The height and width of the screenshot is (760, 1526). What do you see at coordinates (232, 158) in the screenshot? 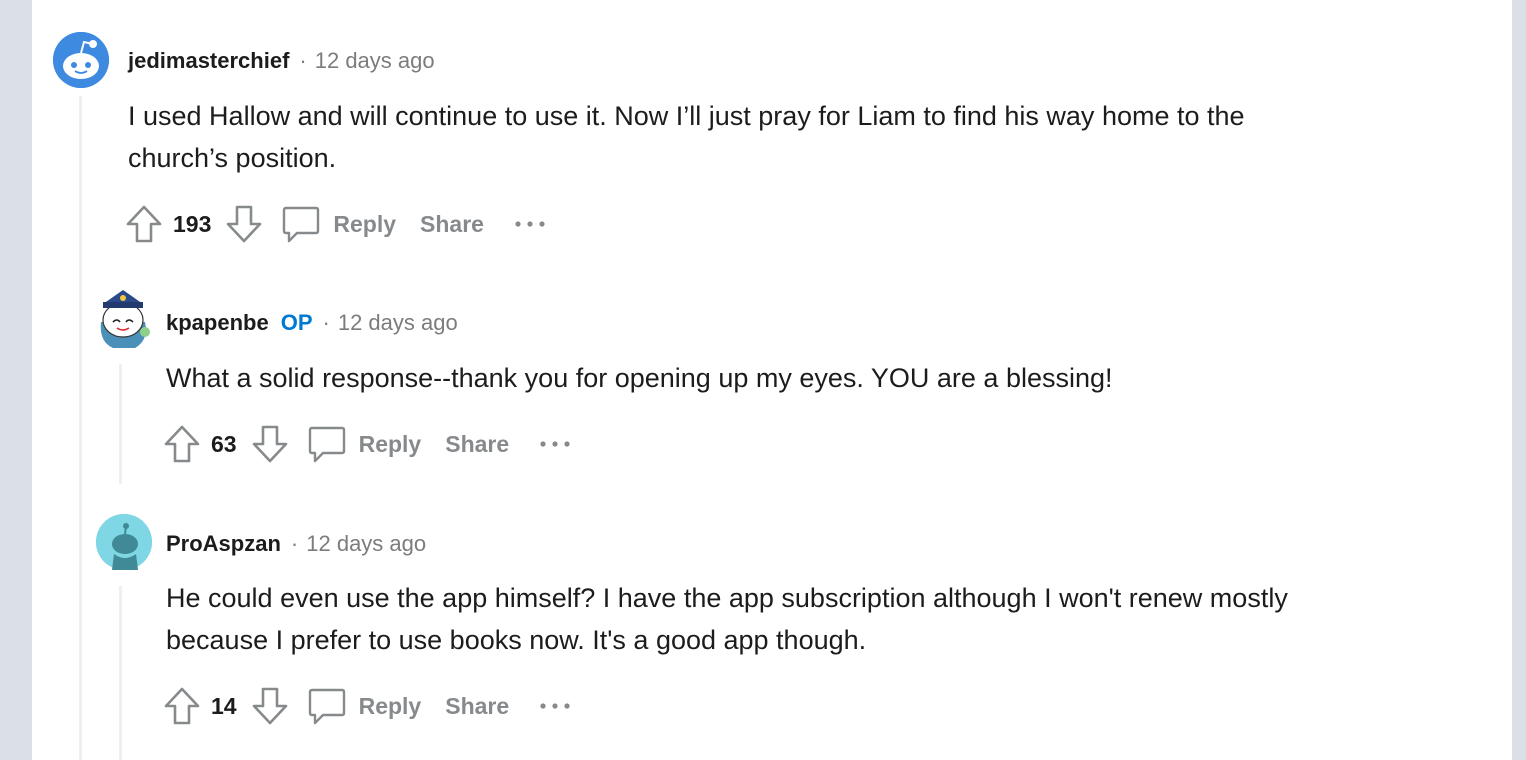
I see `comment-text-line: church’s position.` at bounding box center [232, 158].